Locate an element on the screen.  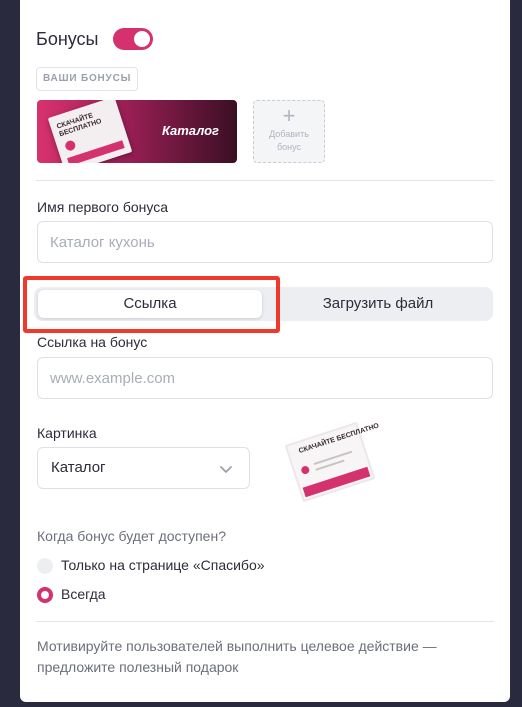
bonus-card-label: Каталог is located at coordinates (190, 130).